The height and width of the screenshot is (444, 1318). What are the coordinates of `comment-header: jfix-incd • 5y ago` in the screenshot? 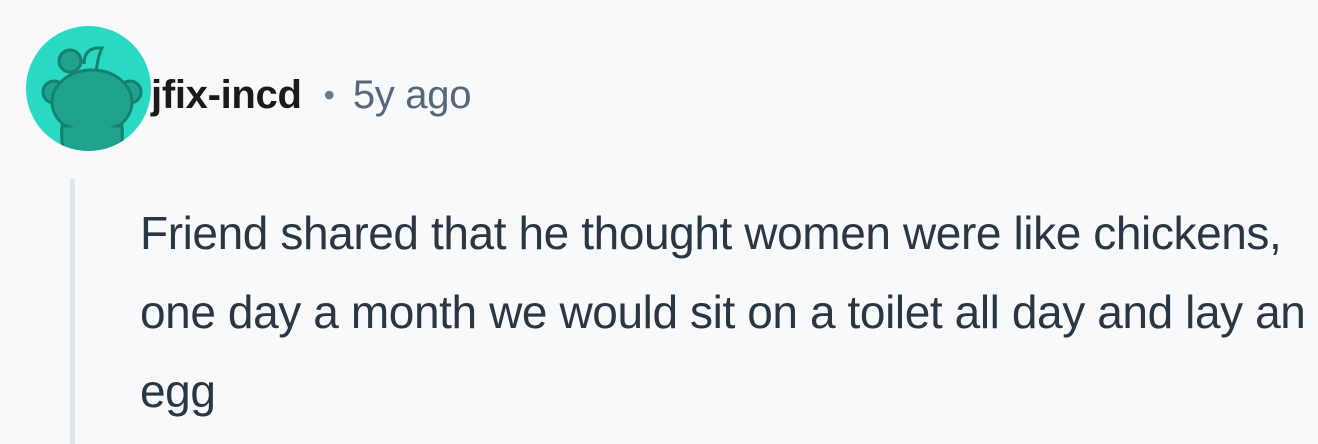 It's located at (311, 95).